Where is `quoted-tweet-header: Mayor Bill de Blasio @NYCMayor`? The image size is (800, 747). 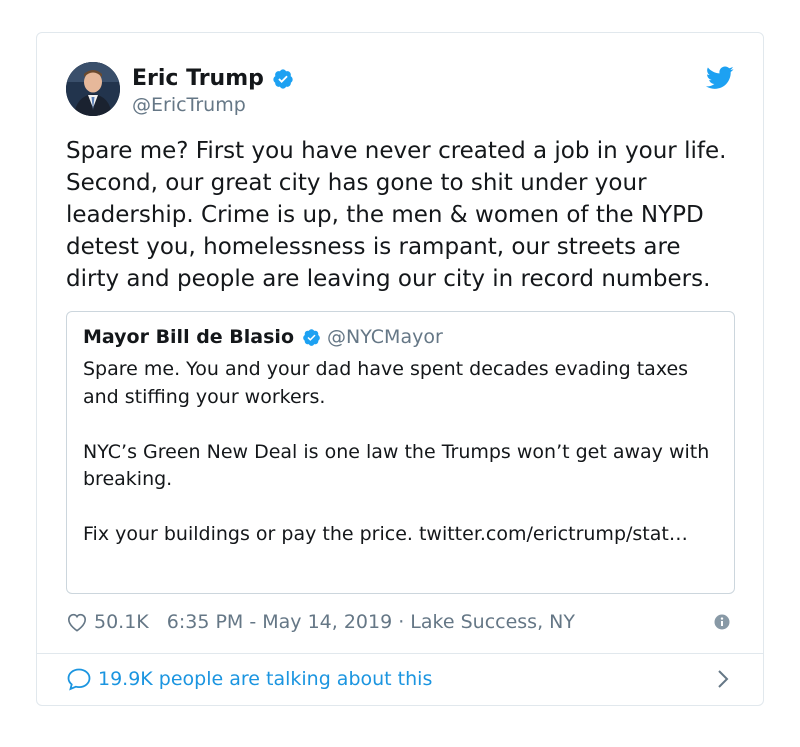 quoted-tweet-header: Mayor Bill de Blasio @NYCMayor is located at coordinates (263, 337).